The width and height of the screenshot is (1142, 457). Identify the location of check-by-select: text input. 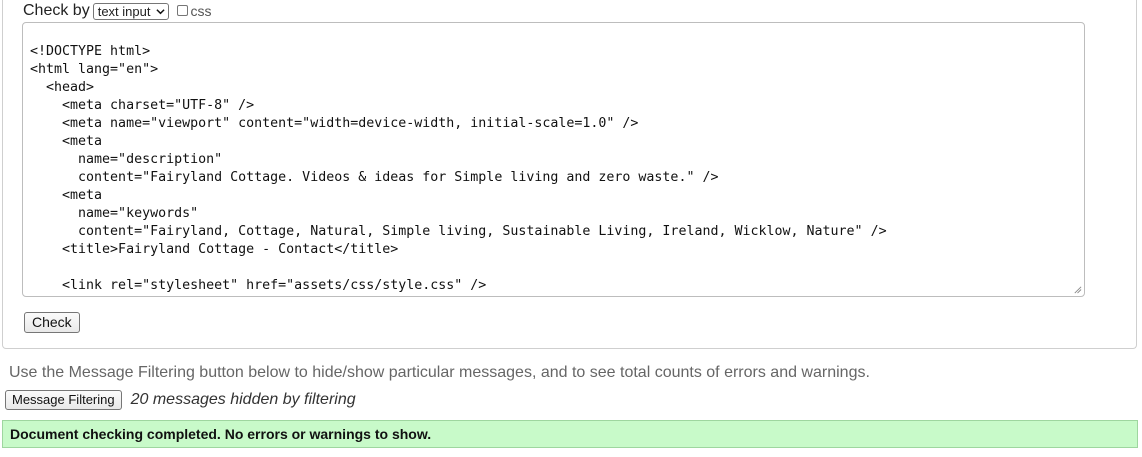
(131, 11).